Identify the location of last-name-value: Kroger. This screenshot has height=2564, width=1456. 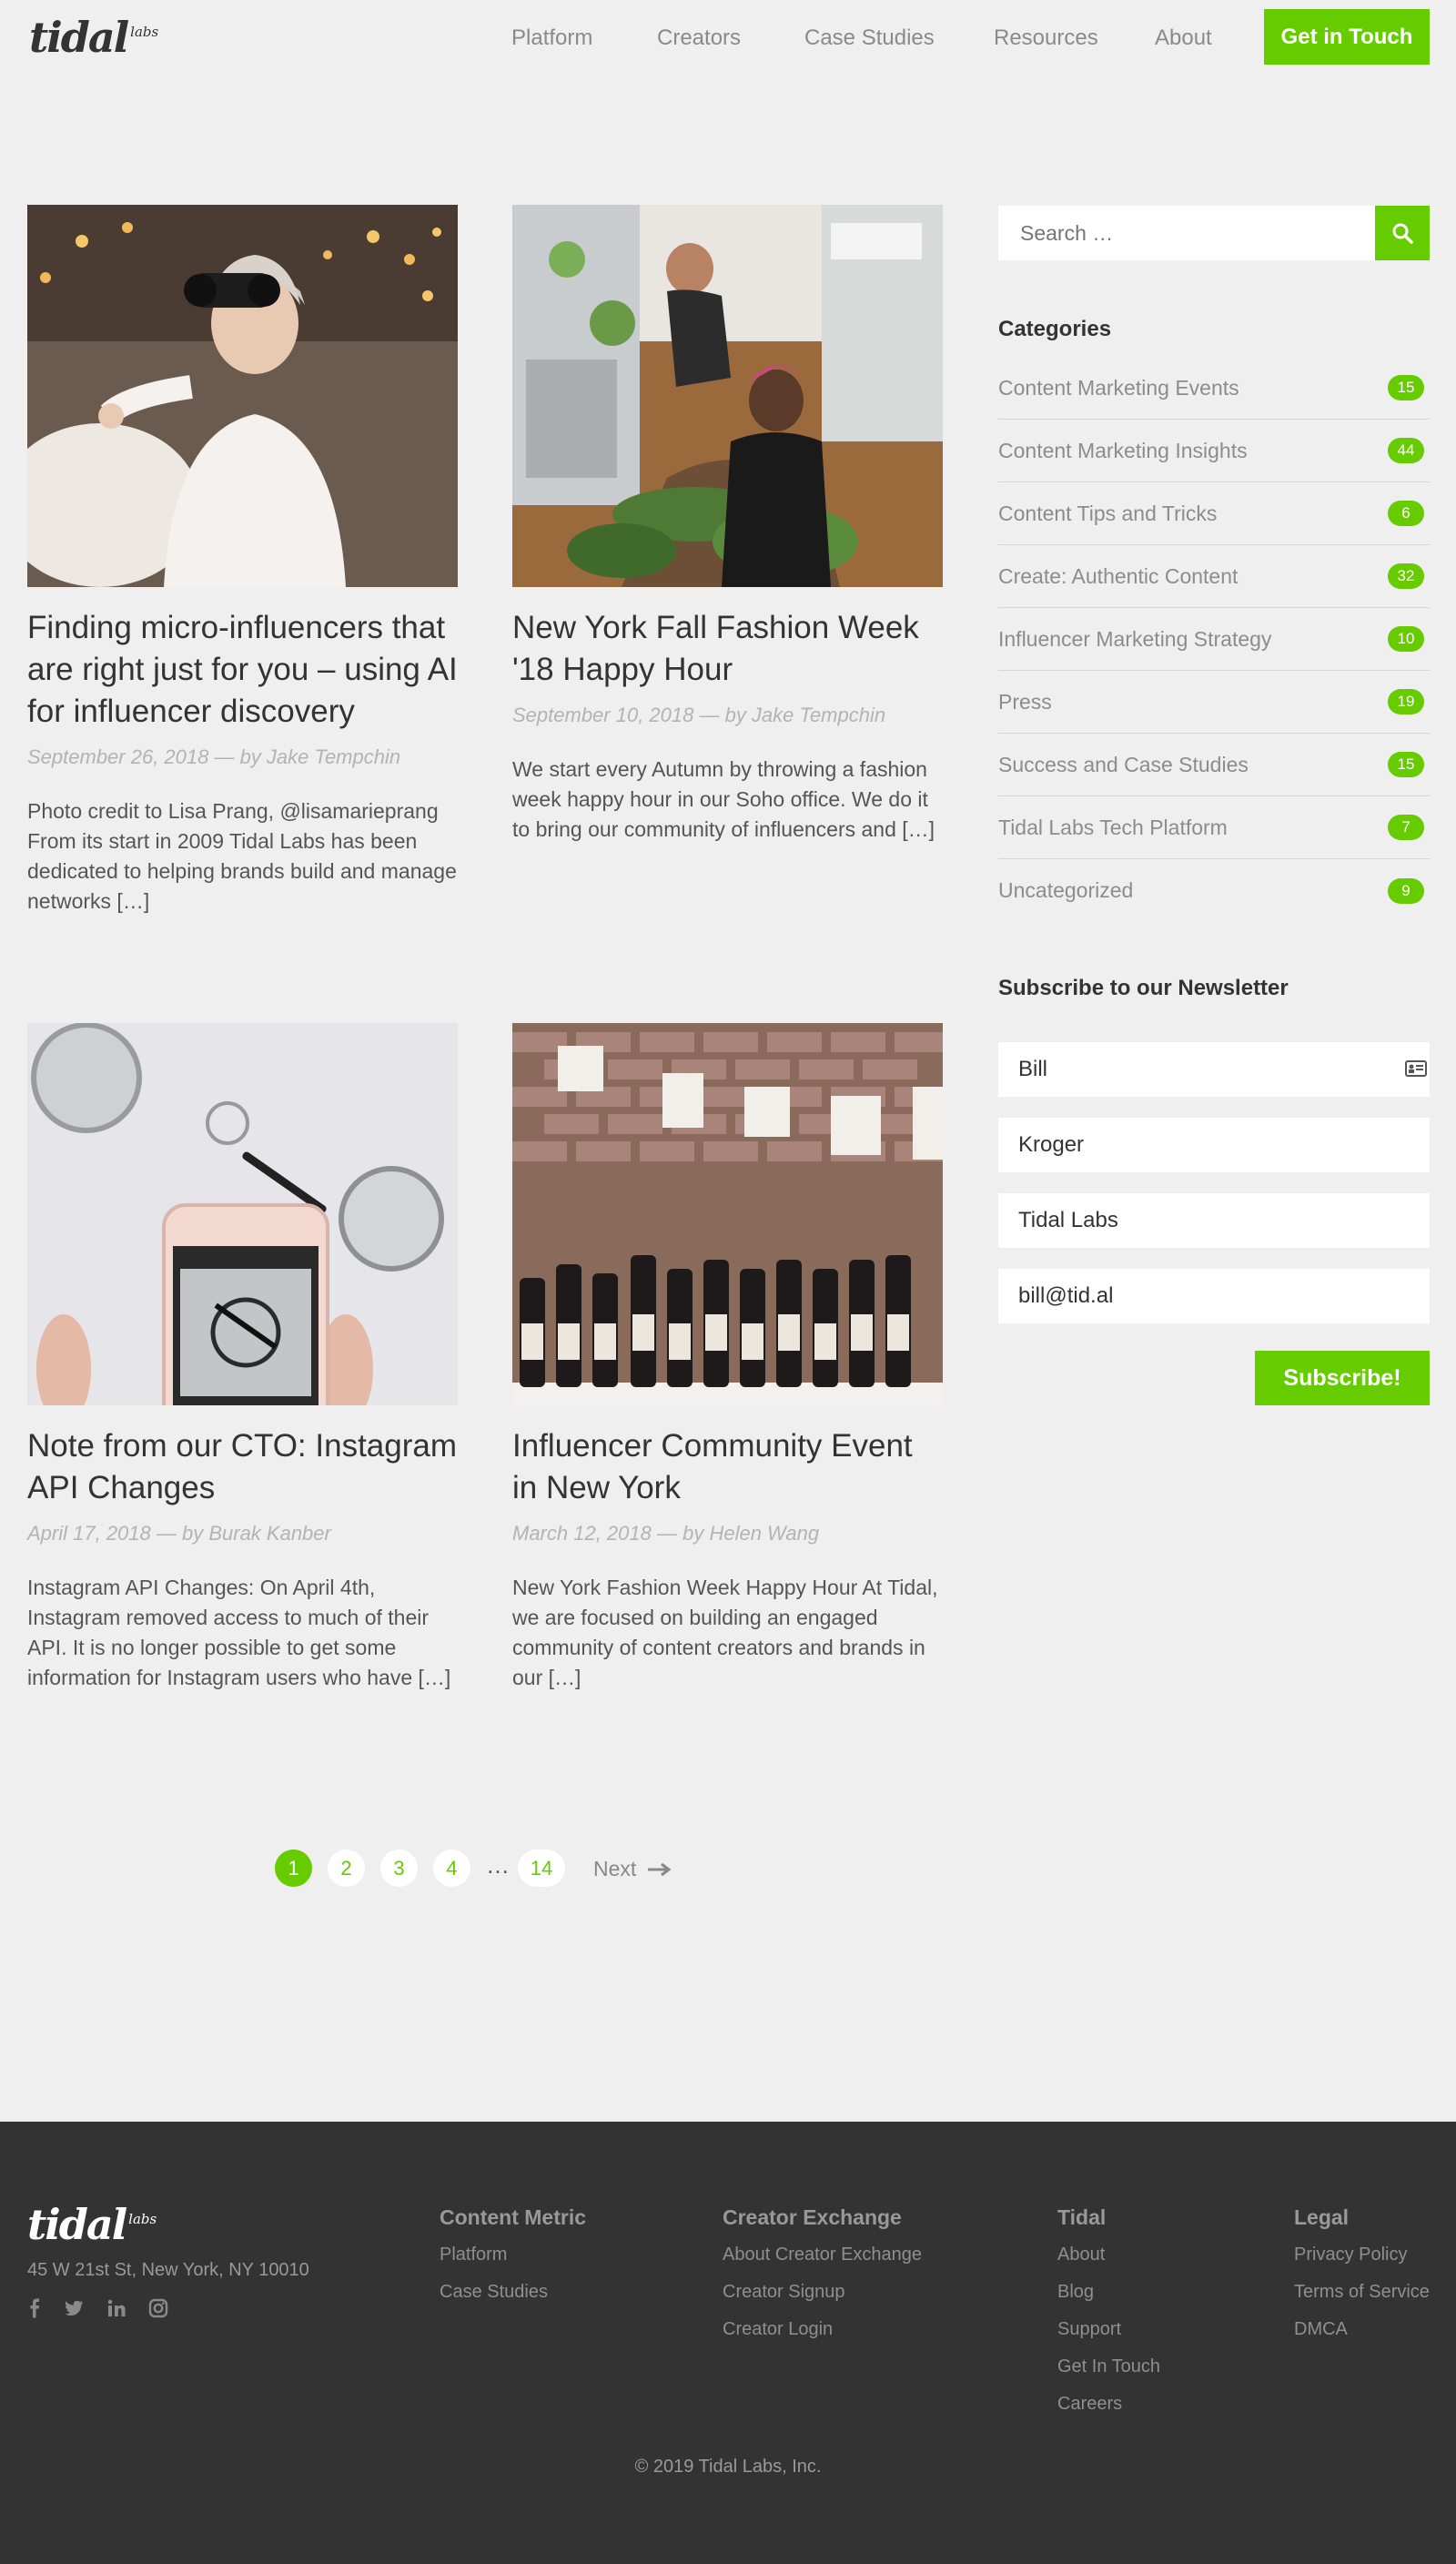
(1051, 1144).